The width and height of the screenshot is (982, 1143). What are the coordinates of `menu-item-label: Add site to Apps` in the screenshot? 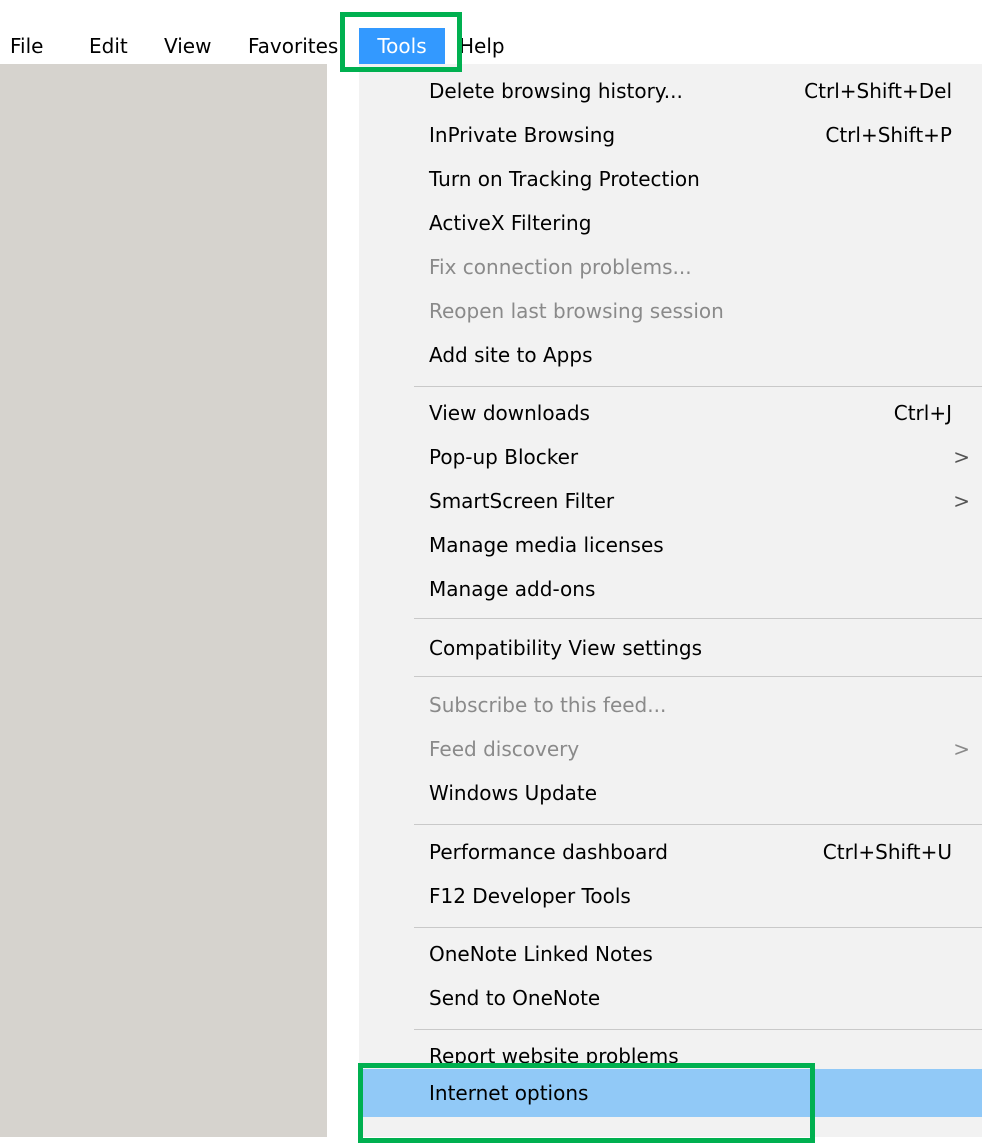 It's located at (511, 355).